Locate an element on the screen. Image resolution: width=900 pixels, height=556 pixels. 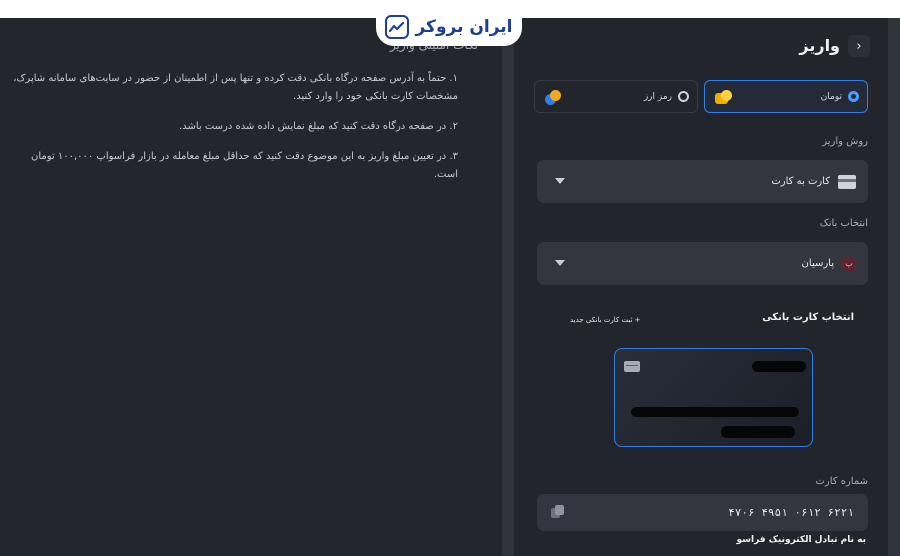
brand-logo: ایران بروکر is located at coordinates (449, 27).